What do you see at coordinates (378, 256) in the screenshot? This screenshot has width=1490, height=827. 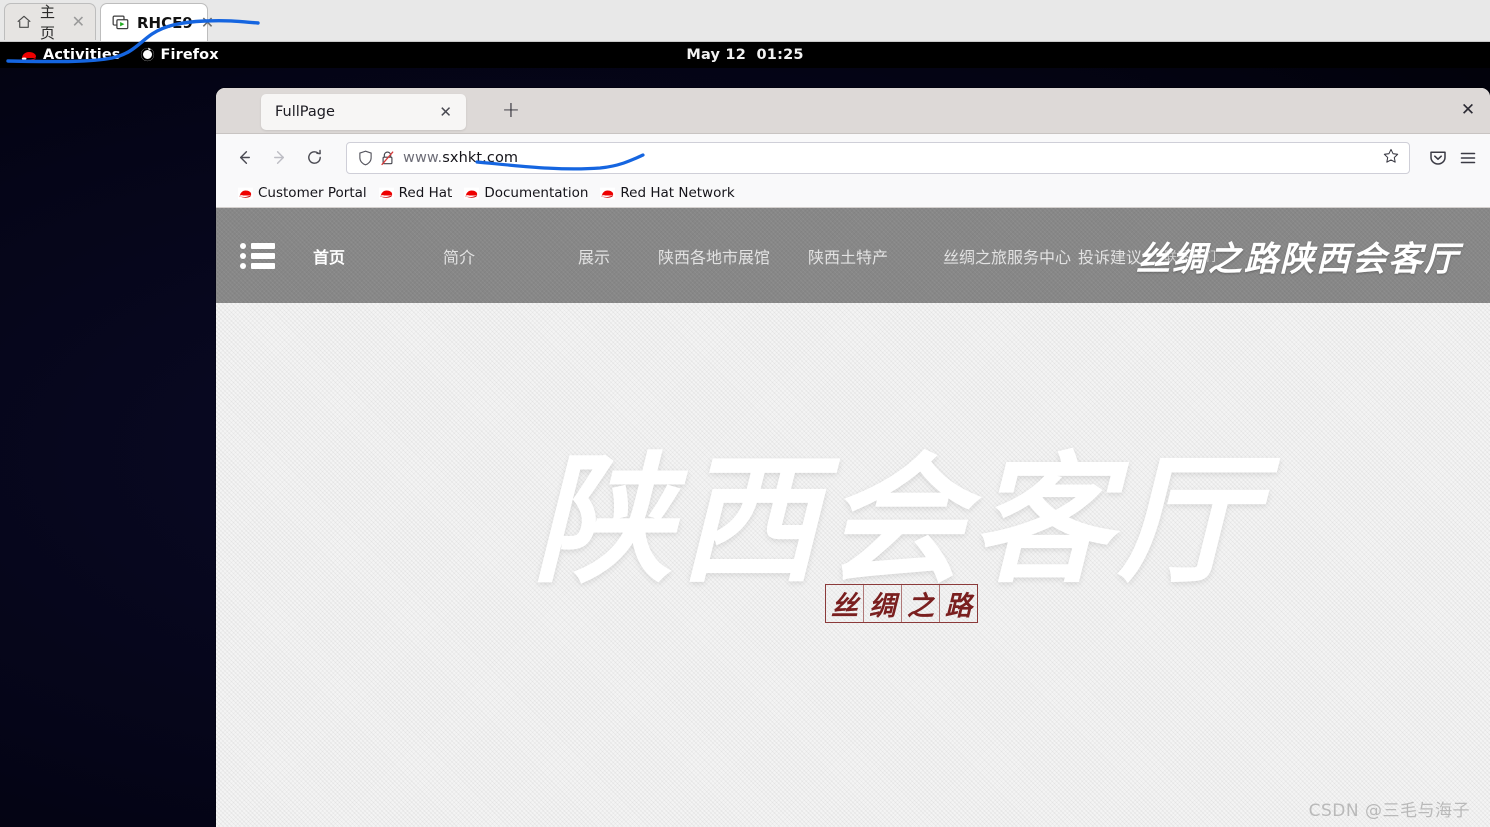 I see `site-menu-item-home: 首页` at bounding box center [378, 256].